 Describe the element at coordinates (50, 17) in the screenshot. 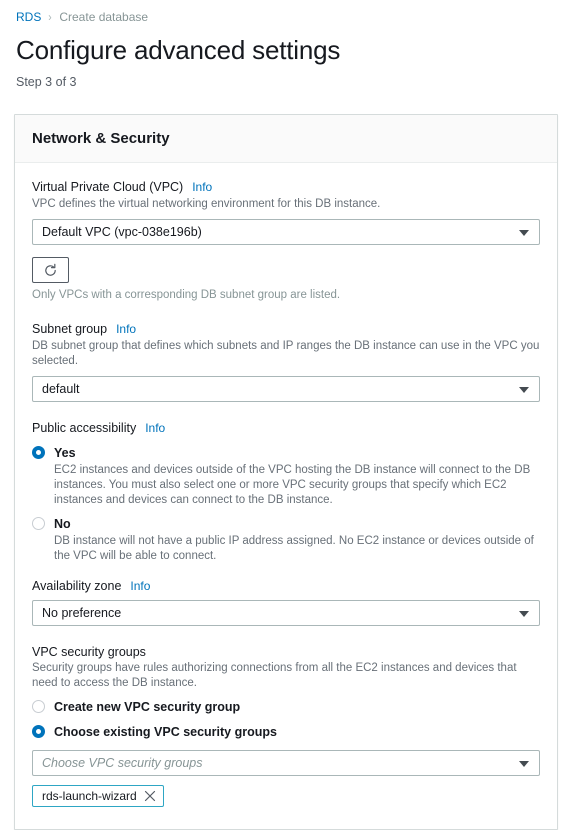

I see `chevron-right-icon: ›` at that location.